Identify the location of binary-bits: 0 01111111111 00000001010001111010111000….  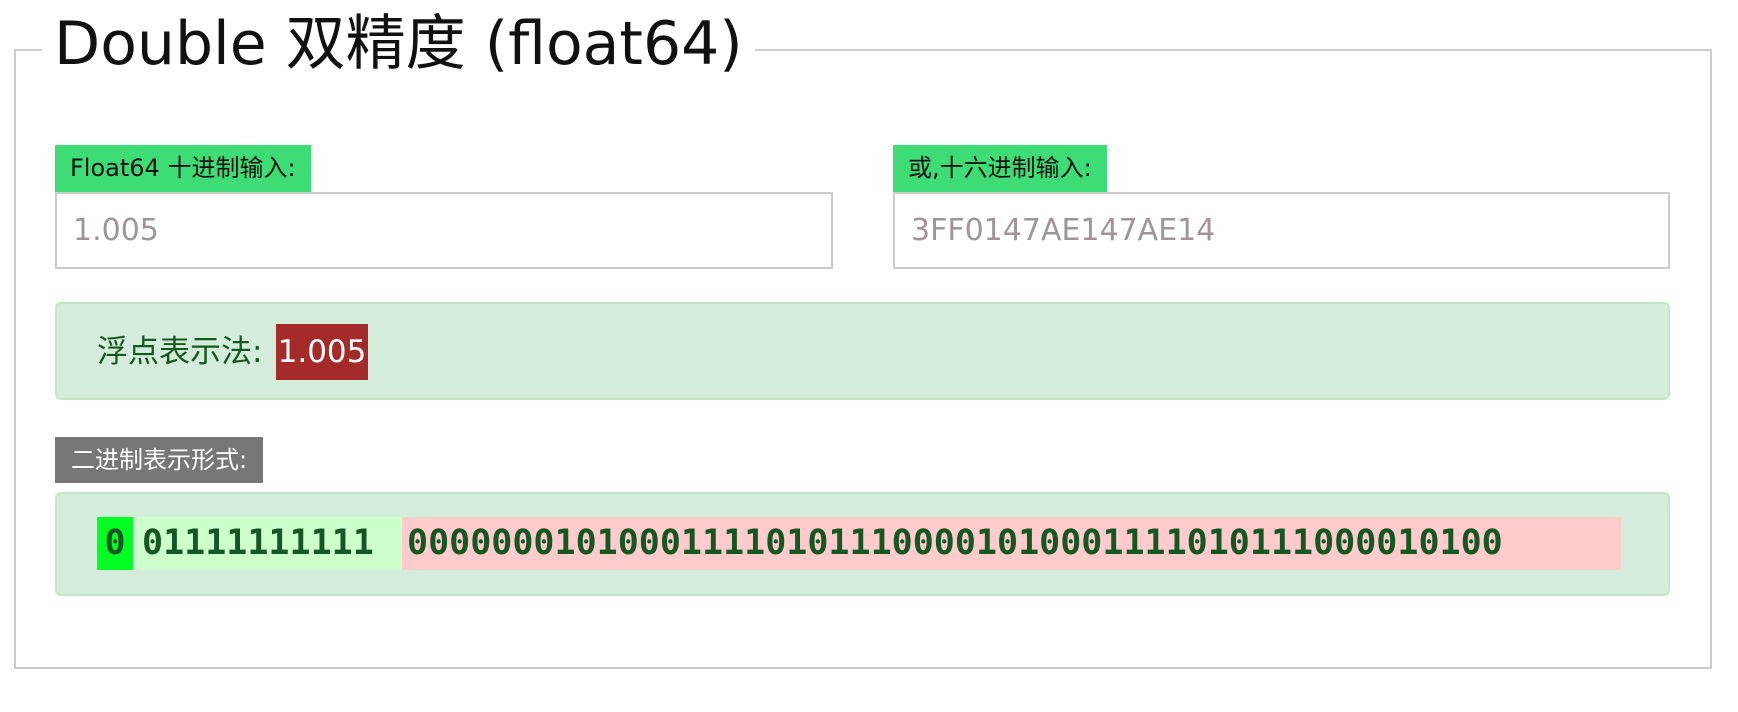
(859, 543).